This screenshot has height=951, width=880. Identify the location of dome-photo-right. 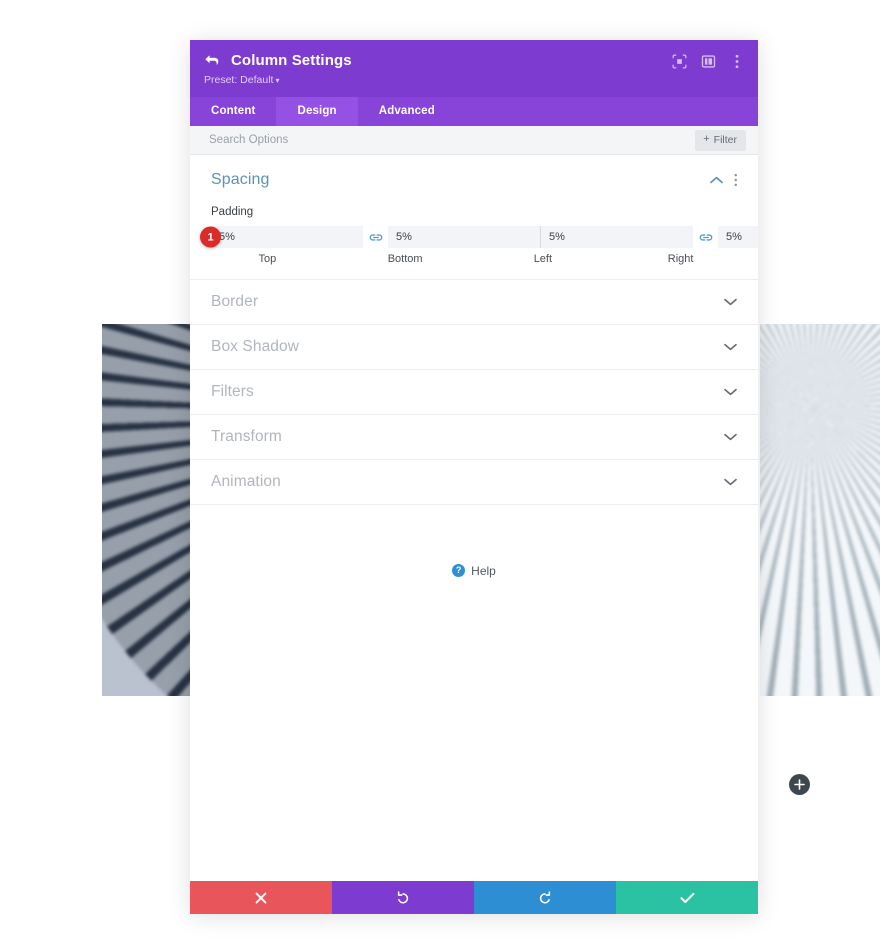
(820, 510).